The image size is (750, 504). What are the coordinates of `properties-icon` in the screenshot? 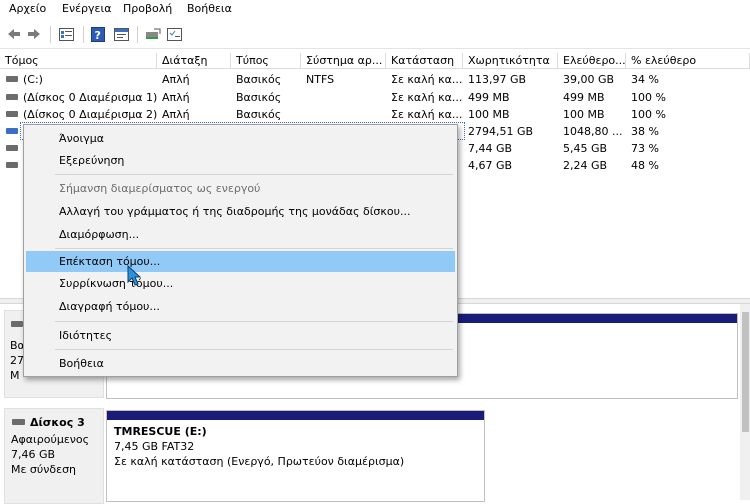 It's located at (174, 34).